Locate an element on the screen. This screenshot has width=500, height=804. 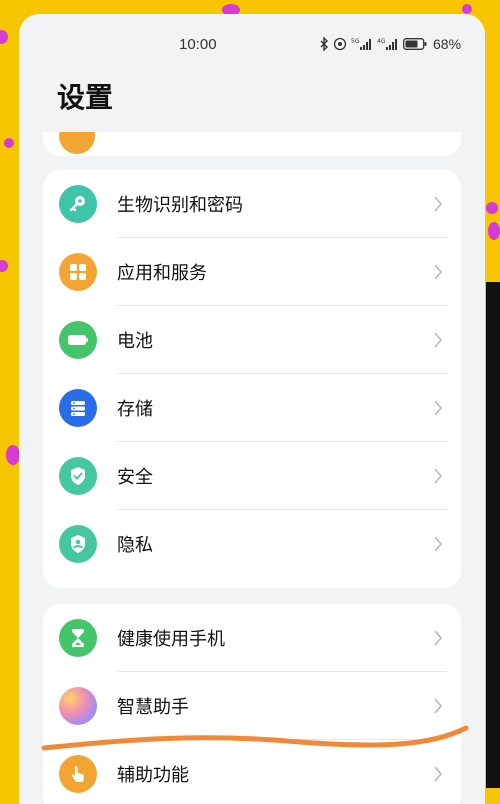
key-icon is located at coordinates (78, 204).